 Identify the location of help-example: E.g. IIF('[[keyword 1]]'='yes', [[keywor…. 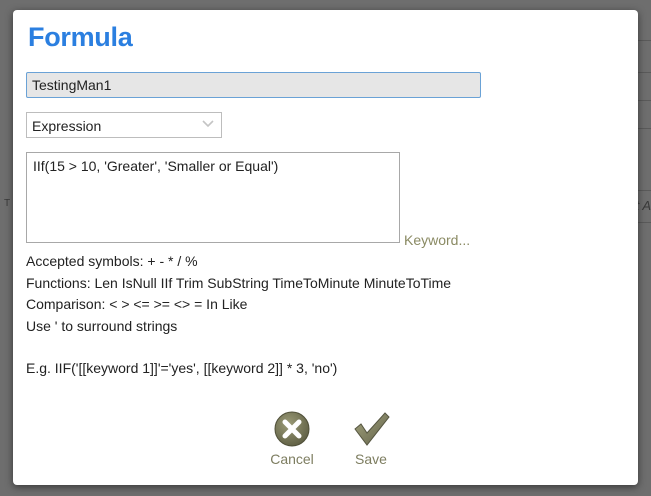
(182, 368).